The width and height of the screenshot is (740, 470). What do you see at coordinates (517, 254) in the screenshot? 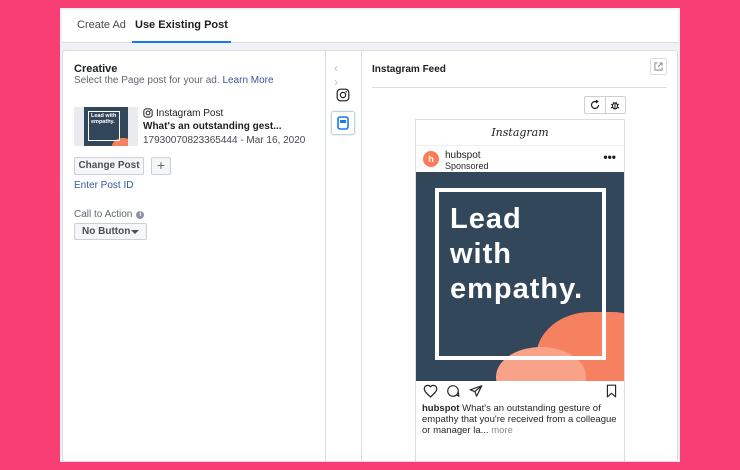
I see `creative-headline: Lead with empathy.` at bounding box center [517, 254].